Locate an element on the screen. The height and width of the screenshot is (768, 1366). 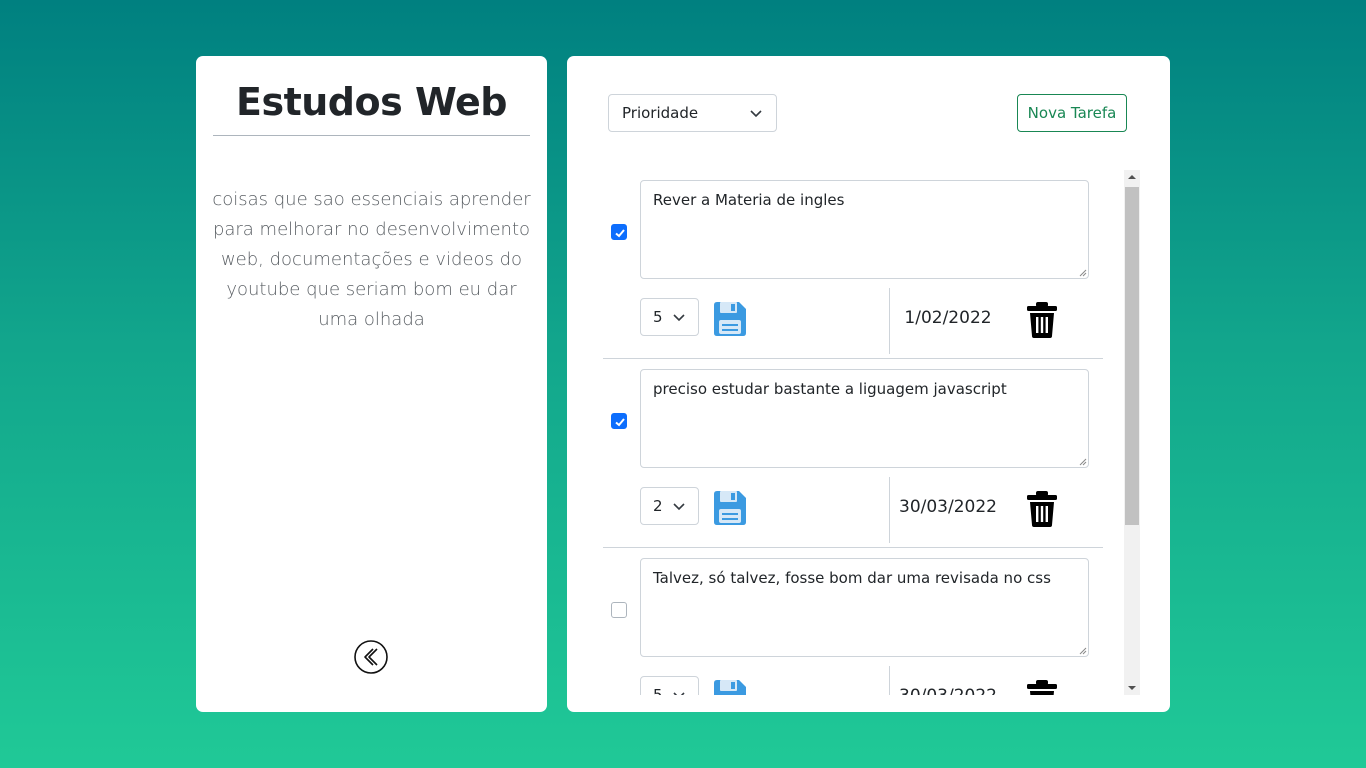
scroll-down-icon is located at coordinates (1132, 688).